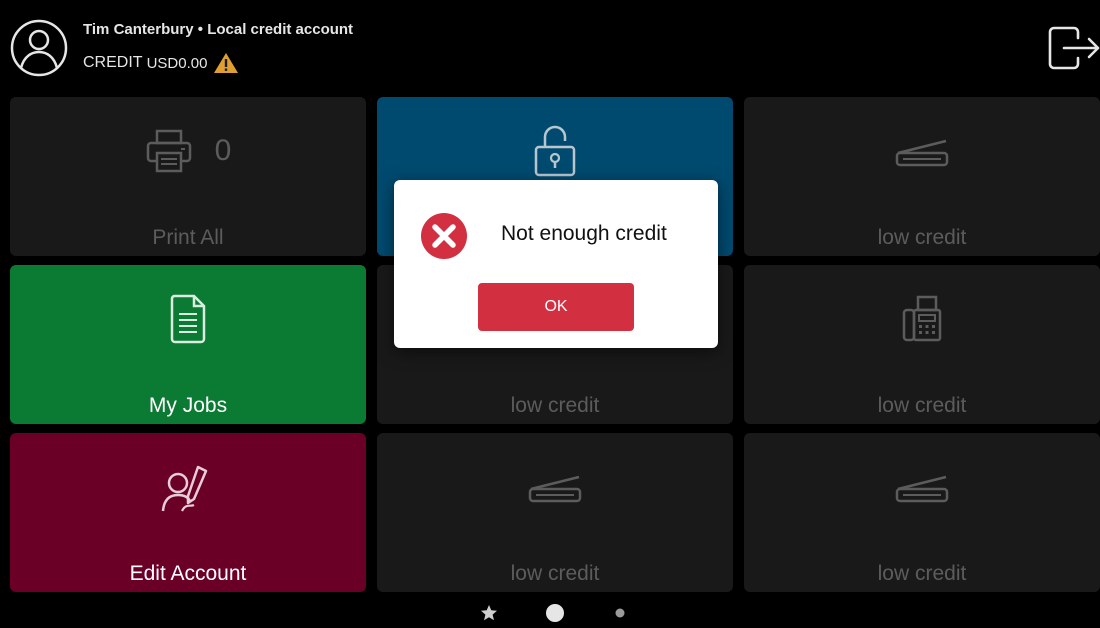 The image size is (1100, 628). I want to click on tile-my-jobs: My Jobs, so click(188, 344).